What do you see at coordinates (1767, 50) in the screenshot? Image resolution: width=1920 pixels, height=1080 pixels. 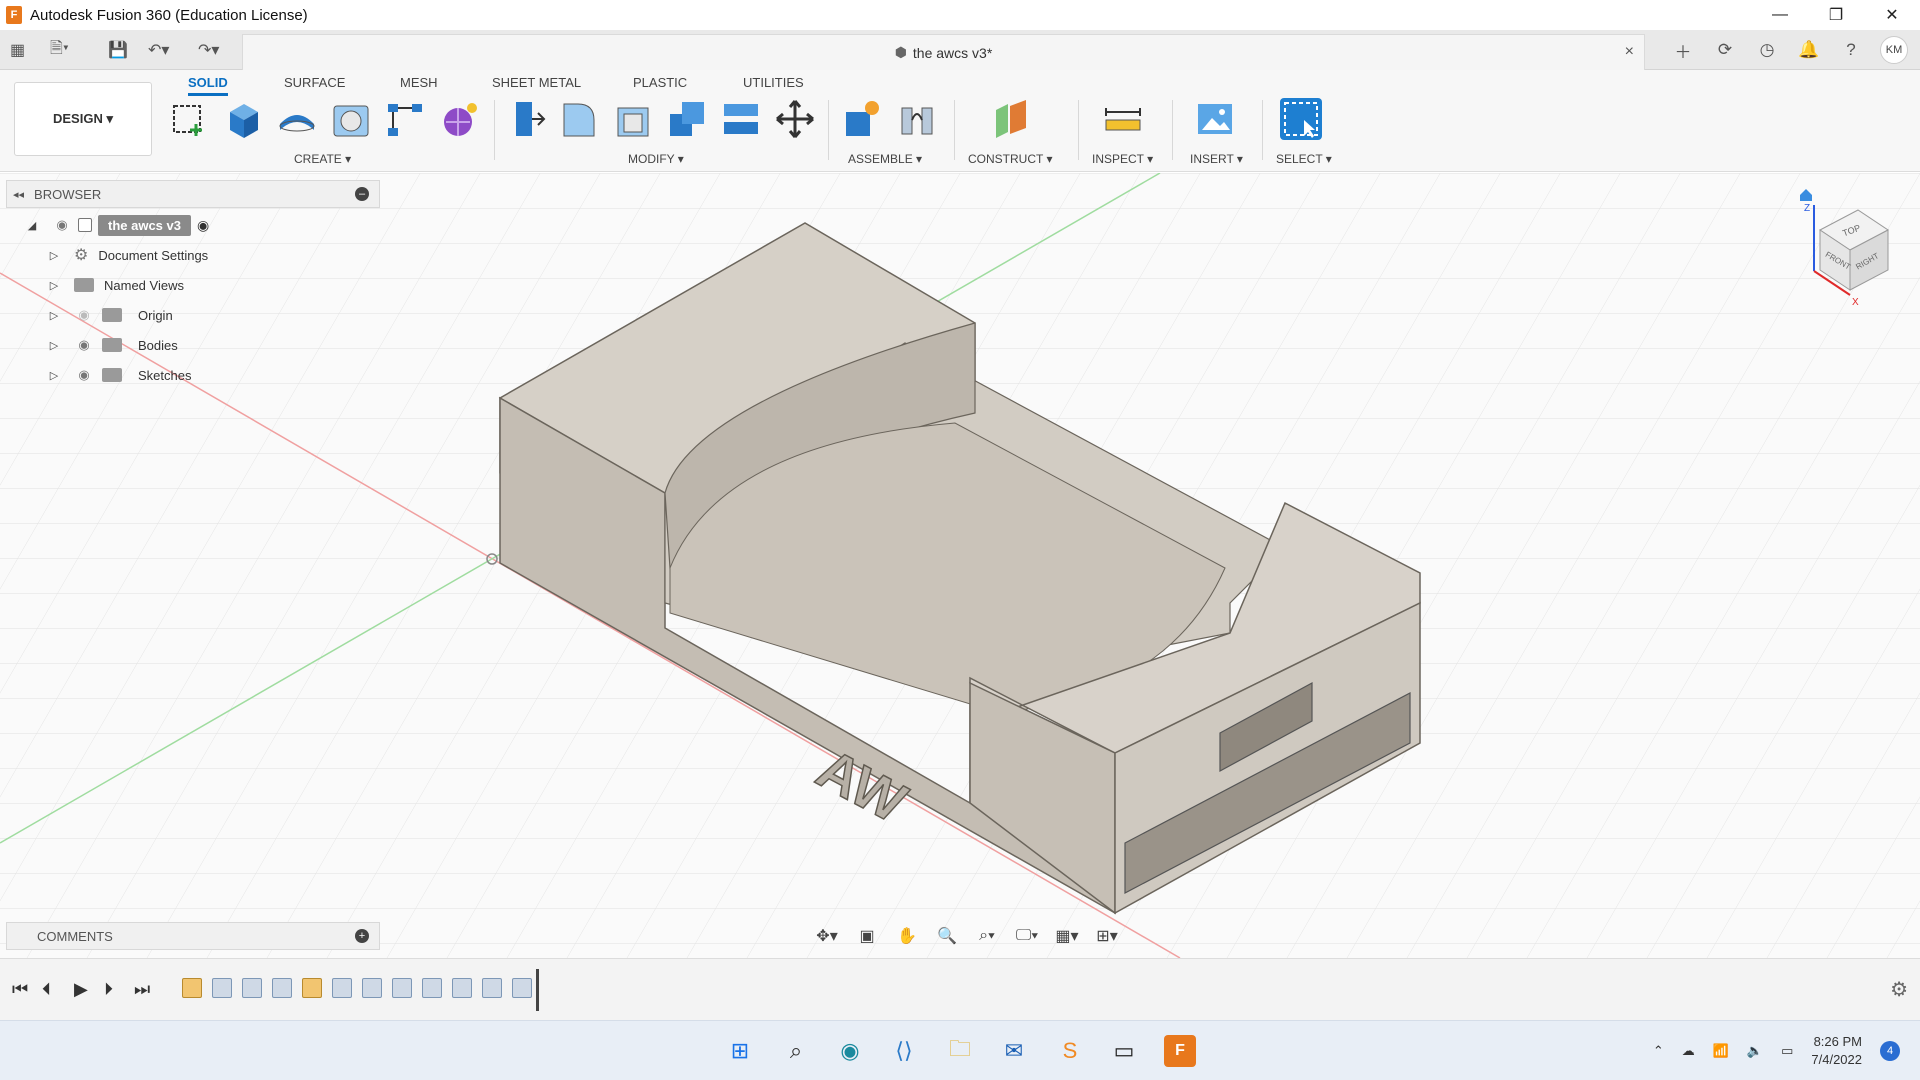 I see `job-status-icon: ◷` at bounding box center [1767, 50].